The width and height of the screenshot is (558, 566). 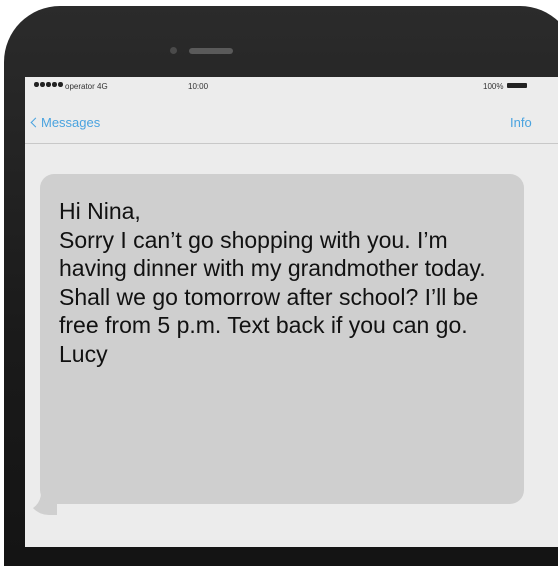 What do you see at coordinates (493, 86) in the screenshot?
I see `battery-percent: 100%` at bounding box center [493, 86].